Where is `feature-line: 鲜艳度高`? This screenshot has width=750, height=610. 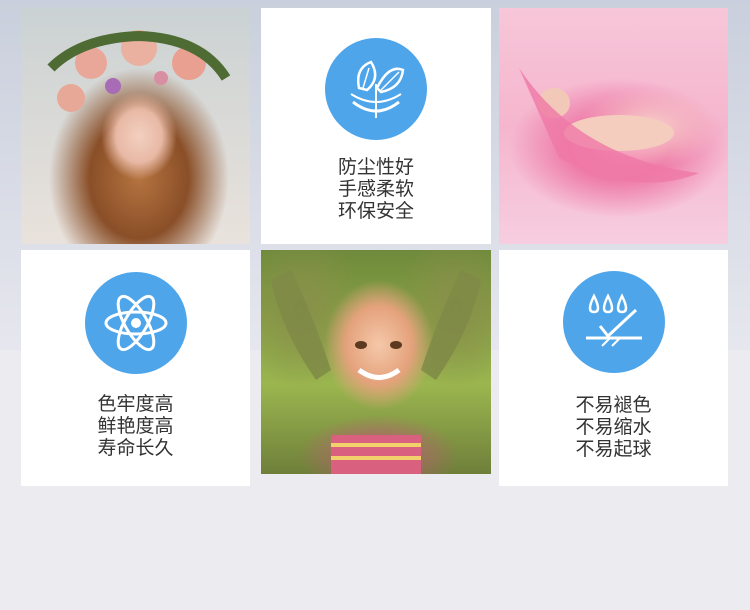
feature-line: 鲜艳度高 is located at coordinates (135, 426).